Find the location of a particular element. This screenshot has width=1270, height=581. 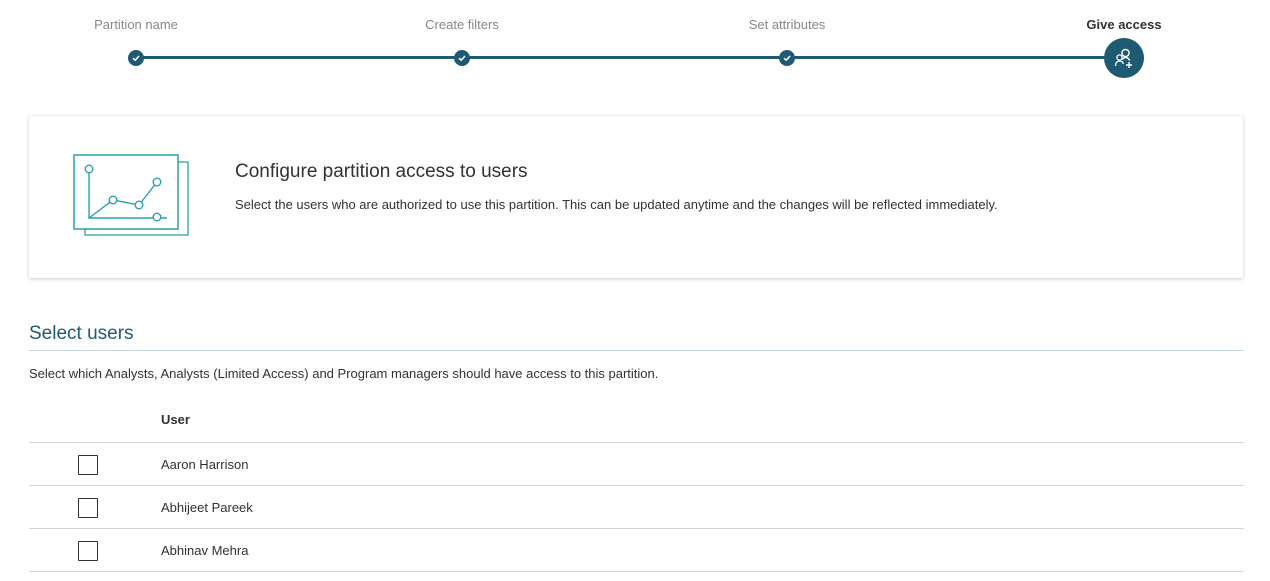

add-user-icon is located at coordinates (1123, 58).